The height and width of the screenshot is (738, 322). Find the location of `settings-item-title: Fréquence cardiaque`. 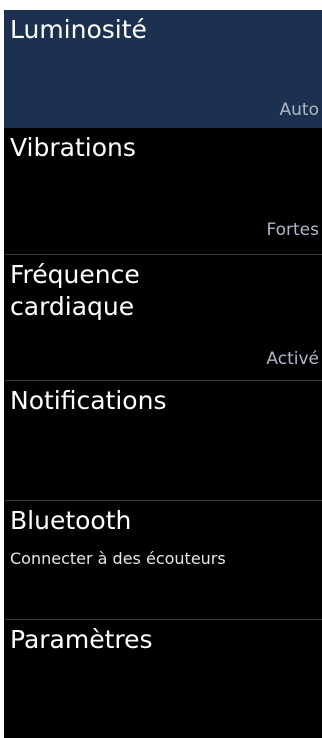

settings-item-title: Fréquence cardiaque is located at coordinates (75, 290).